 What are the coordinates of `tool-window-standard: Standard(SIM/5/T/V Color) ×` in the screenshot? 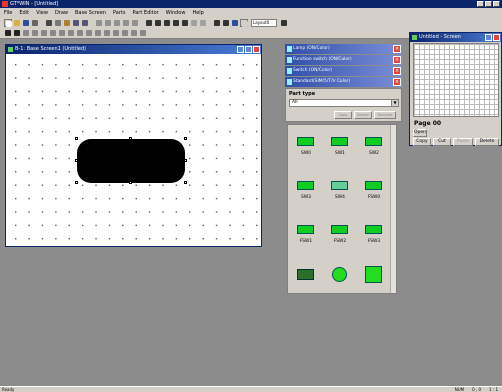 It's located at (343, 82).